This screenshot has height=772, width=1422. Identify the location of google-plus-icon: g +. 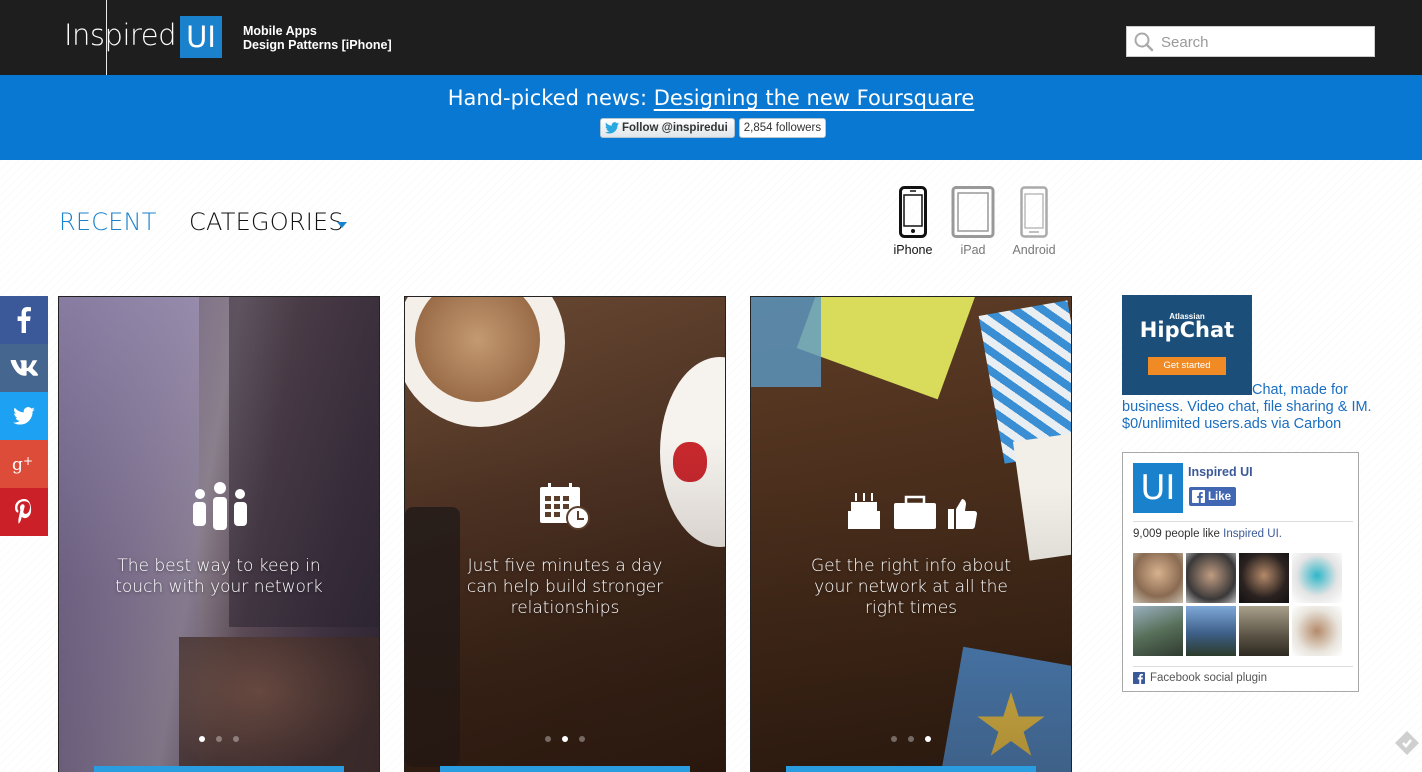
(22, 464).